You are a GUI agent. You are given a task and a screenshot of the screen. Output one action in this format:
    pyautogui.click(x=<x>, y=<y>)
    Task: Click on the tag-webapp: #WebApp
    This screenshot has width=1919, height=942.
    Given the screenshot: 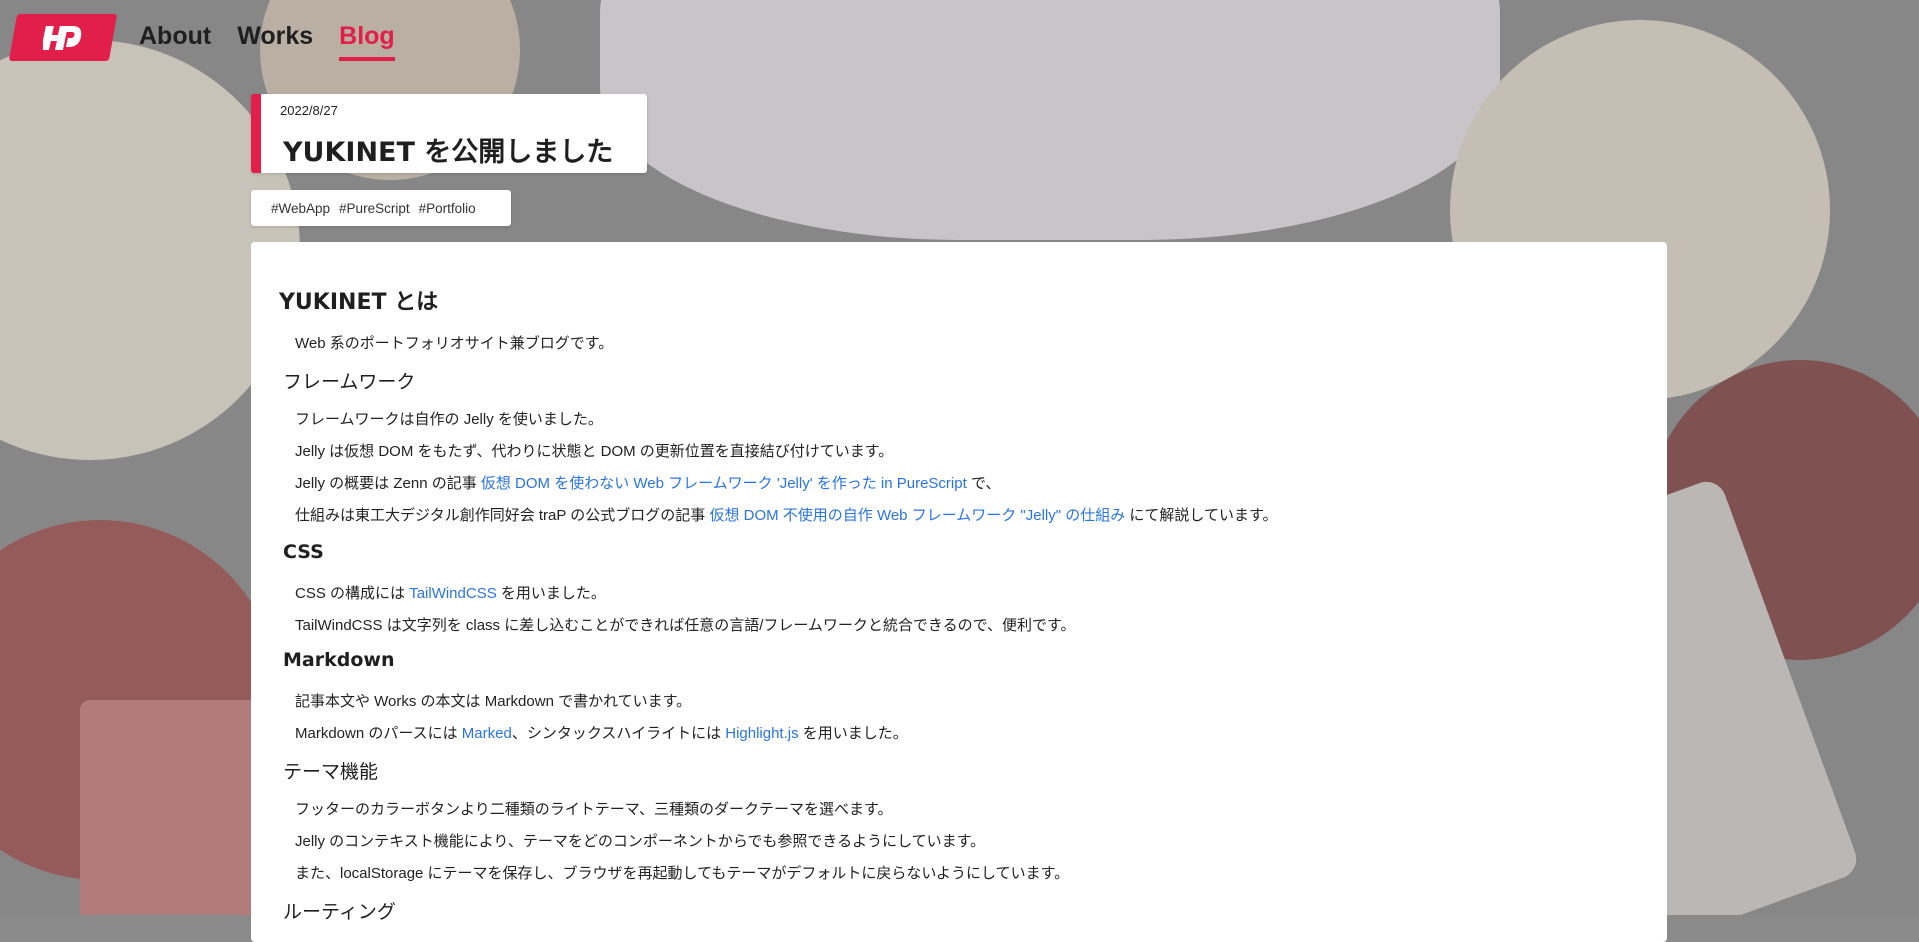 What is the action you would take?
    pyautogui.click(x=300, y=208)
    